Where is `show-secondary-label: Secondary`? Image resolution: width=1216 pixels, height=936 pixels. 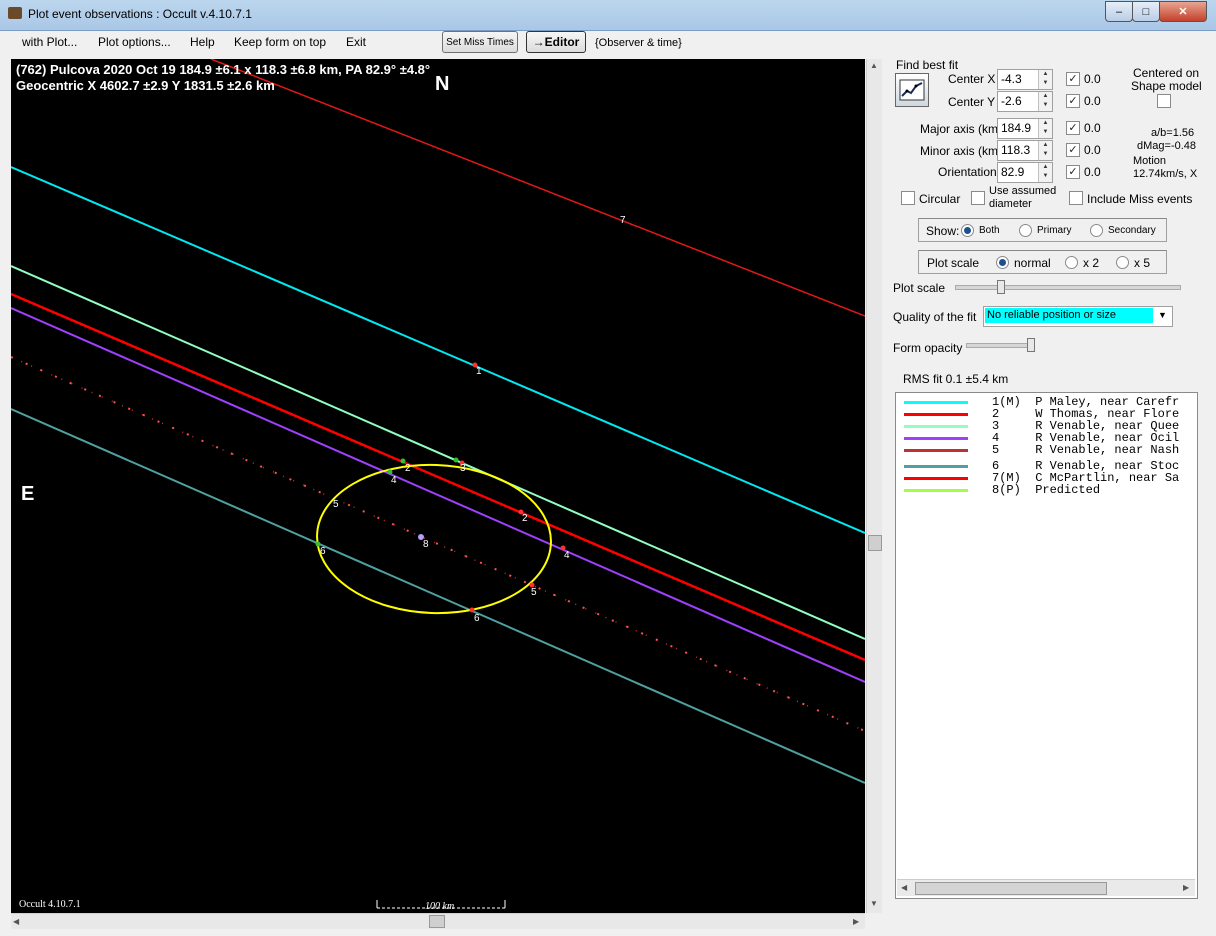
show-secondary-label: Secondary is located at coordinates (1132, 230).